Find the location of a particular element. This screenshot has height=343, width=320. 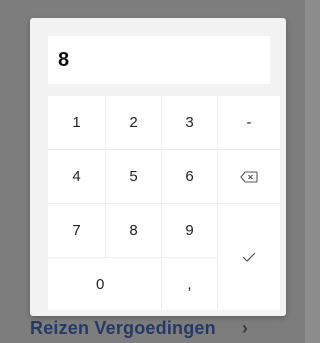

key-5: 5 is located at coordinates (134, 177).